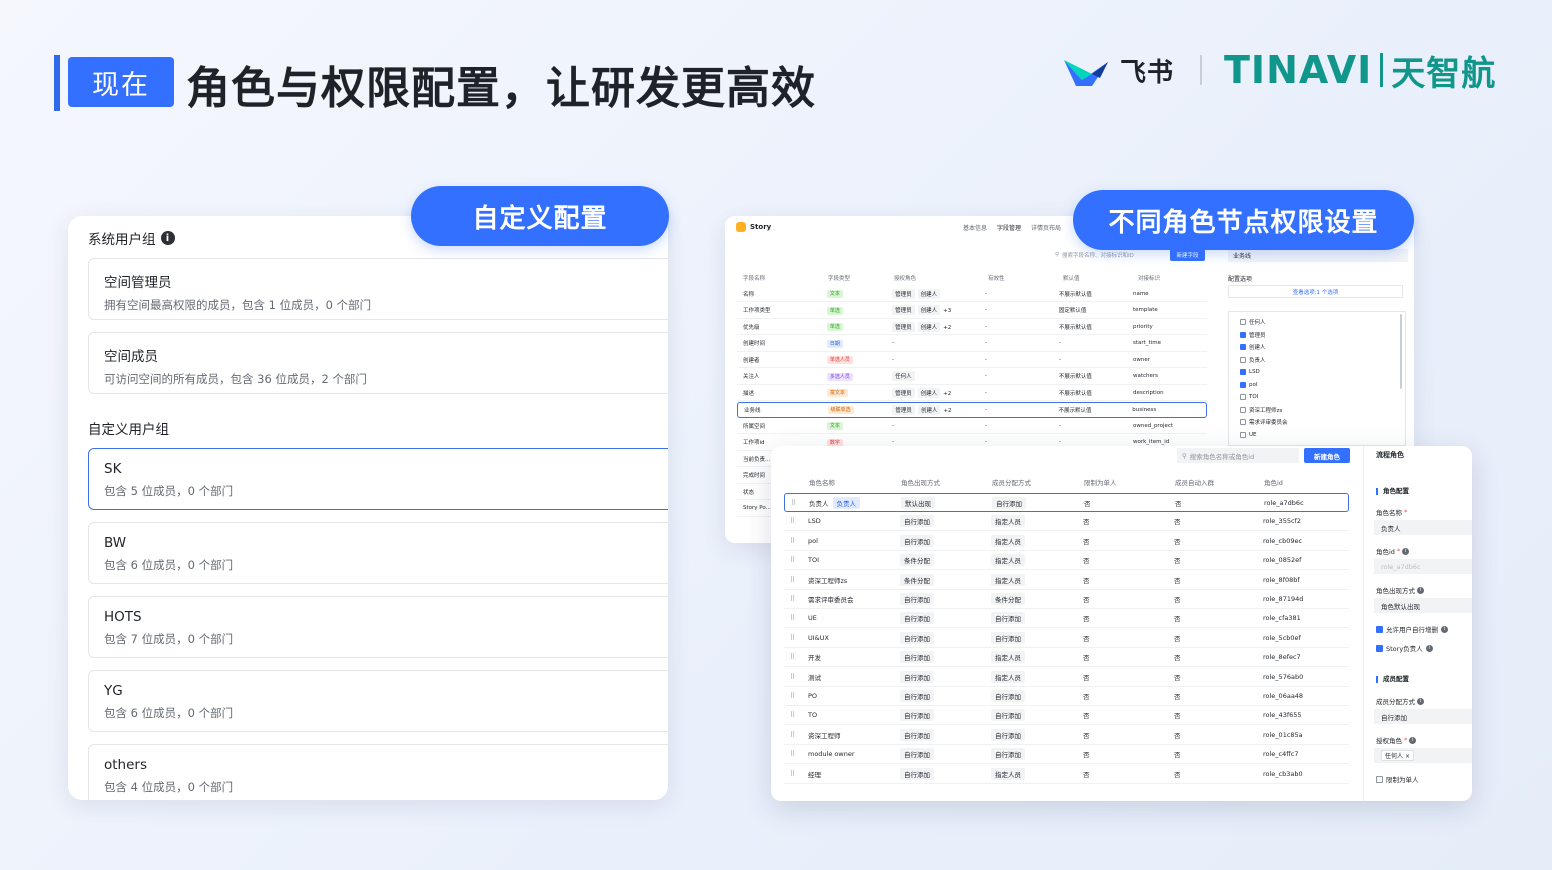 Image resolution: width=1552 pixels, height=870 pixels. What do you see at coordinates (975, 227) in the screenshot?
I see `tab-basic-info: 基本信息` at bounding box center [975, 227].